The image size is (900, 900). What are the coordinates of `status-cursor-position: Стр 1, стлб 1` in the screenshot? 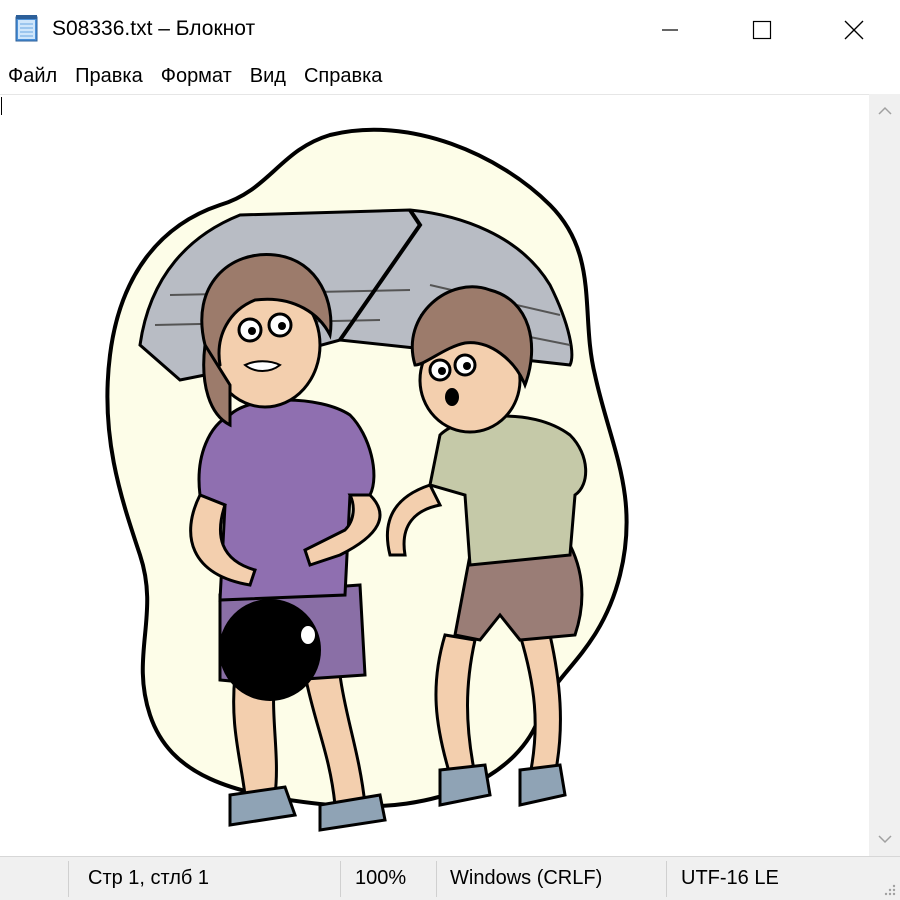 It's located at (149, 878).